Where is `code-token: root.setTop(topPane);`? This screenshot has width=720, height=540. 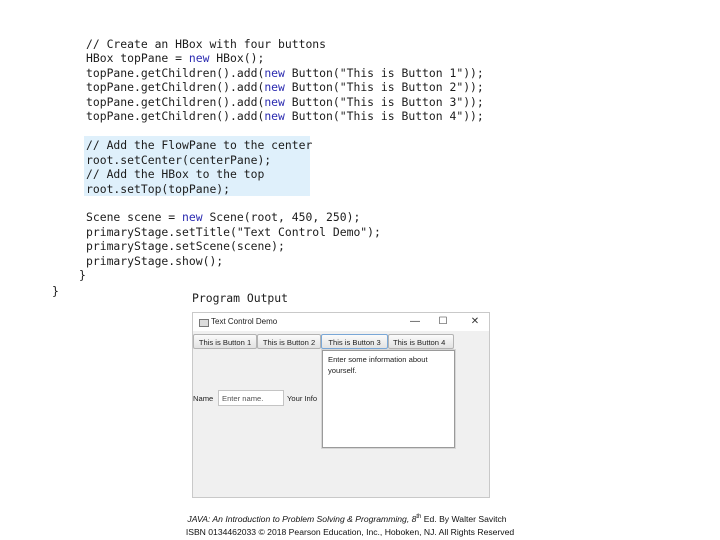
code-token: root.setTop(topPane); is located at coordinates (158, 189).